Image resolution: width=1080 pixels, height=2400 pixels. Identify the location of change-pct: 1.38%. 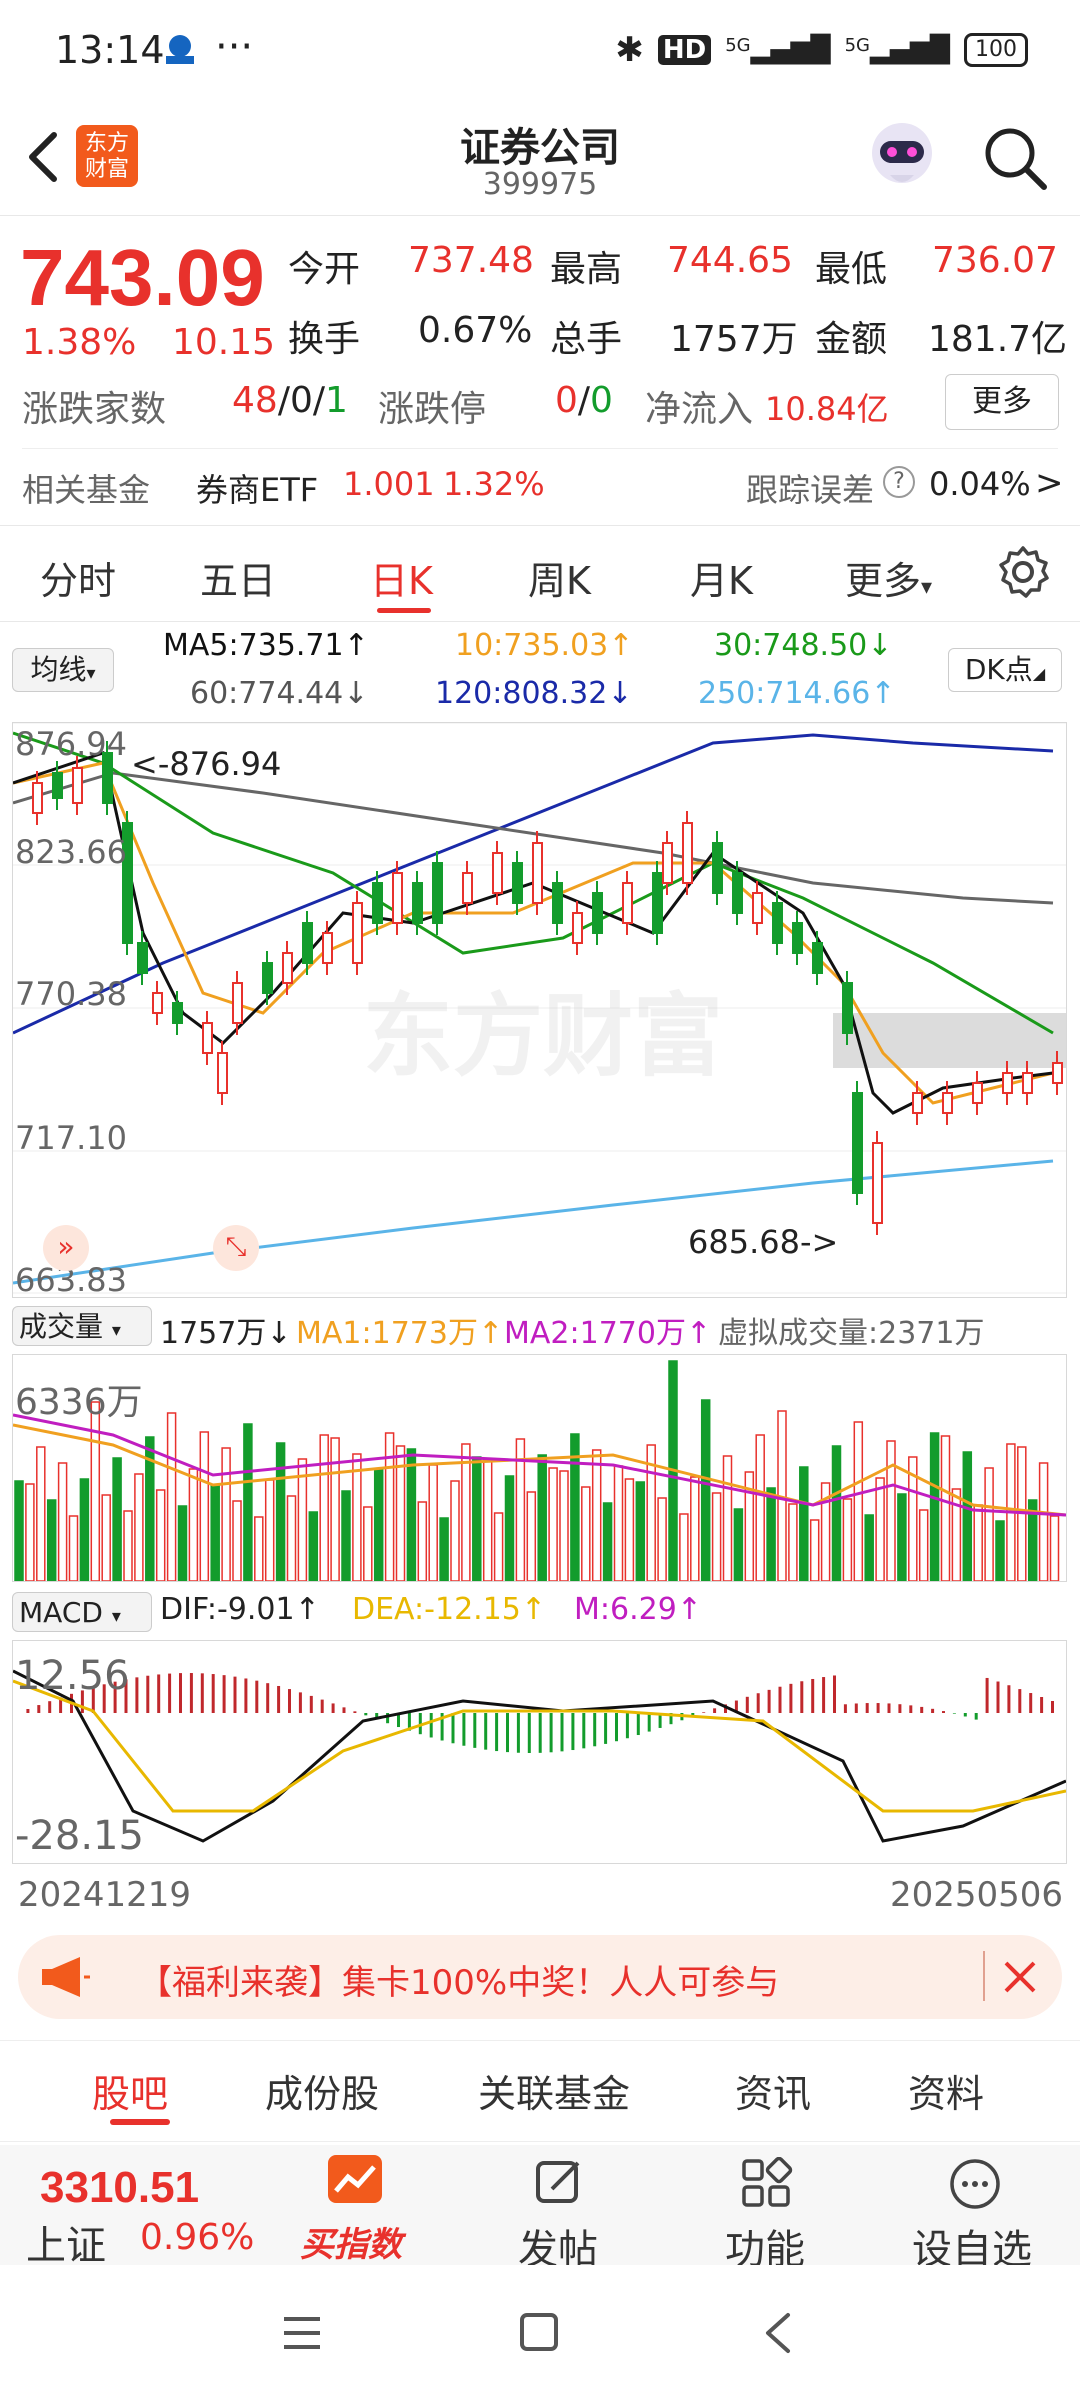
(79, 342).